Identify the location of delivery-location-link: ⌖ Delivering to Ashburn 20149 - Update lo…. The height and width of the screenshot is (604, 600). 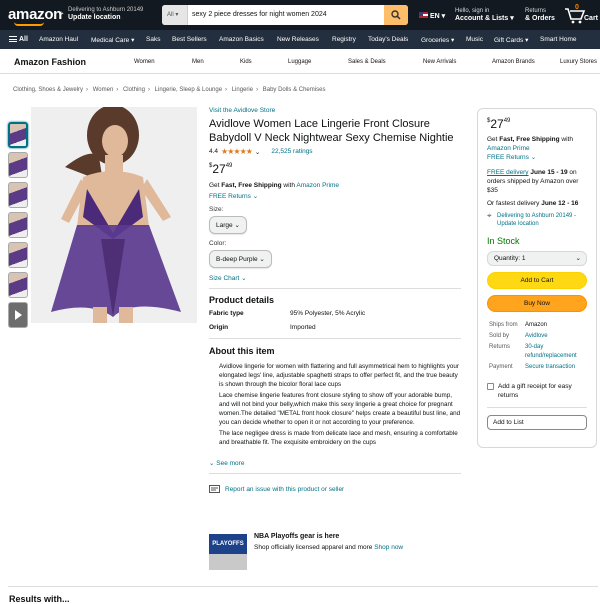
(537, 220).